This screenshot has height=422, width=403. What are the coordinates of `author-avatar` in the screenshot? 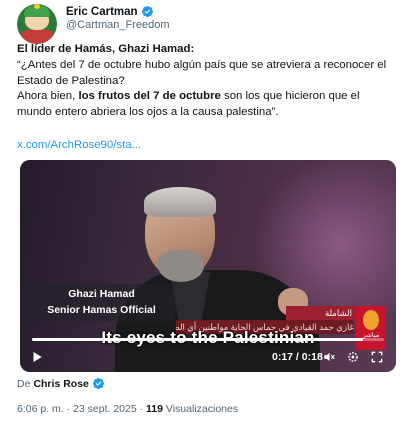 It's located at (37, 24).